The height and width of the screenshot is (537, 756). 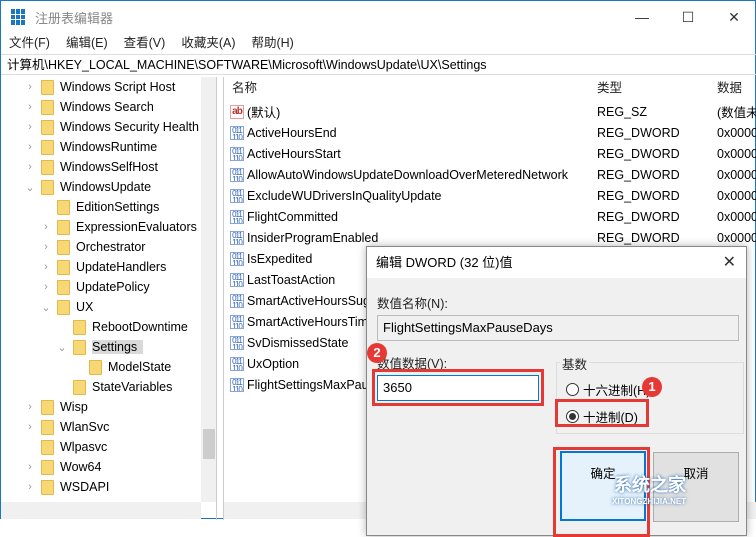 I want to click on list-item: ab (默认) REG_SZ (数值未, so click(x=493, y=111).